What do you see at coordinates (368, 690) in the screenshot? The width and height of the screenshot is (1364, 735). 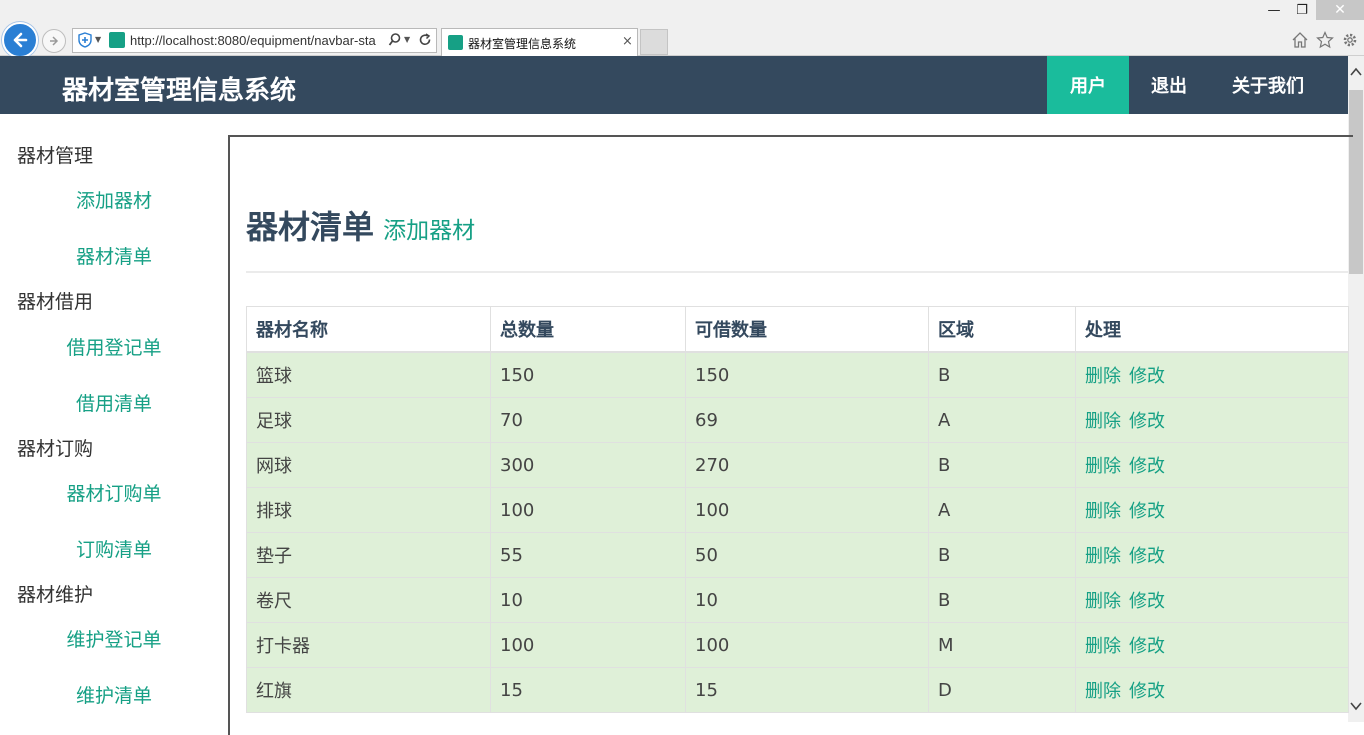 I see `cell-name: 红旗` at bounding box center [368, 690].